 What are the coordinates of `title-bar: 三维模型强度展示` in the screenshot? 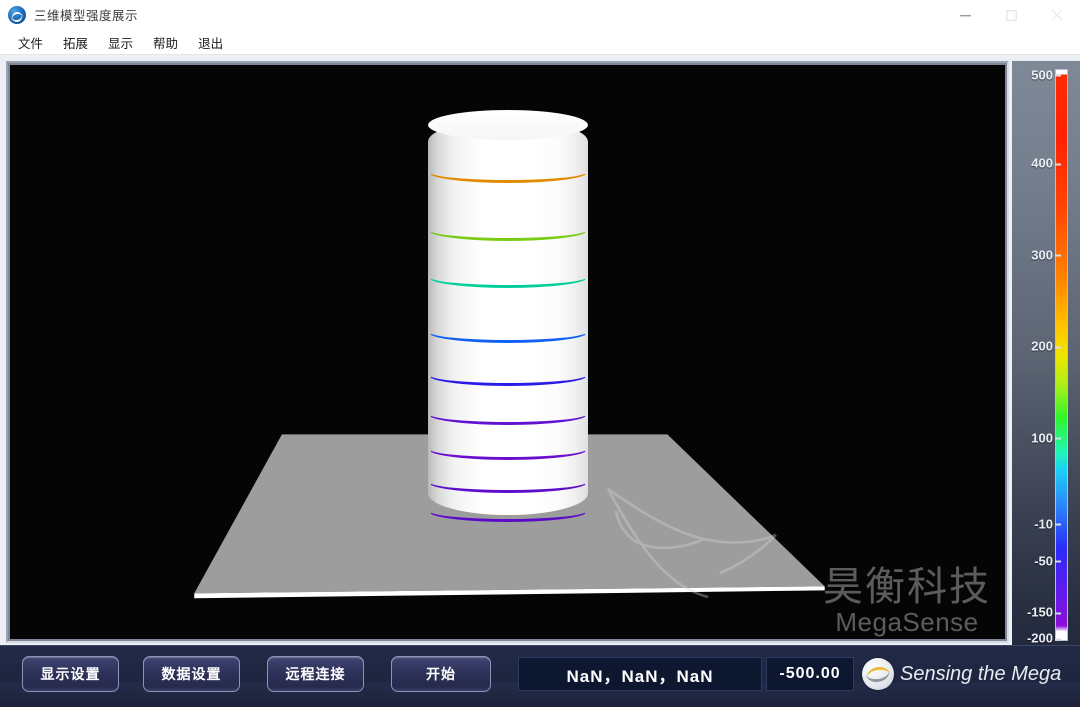 It's located at (540, 15).